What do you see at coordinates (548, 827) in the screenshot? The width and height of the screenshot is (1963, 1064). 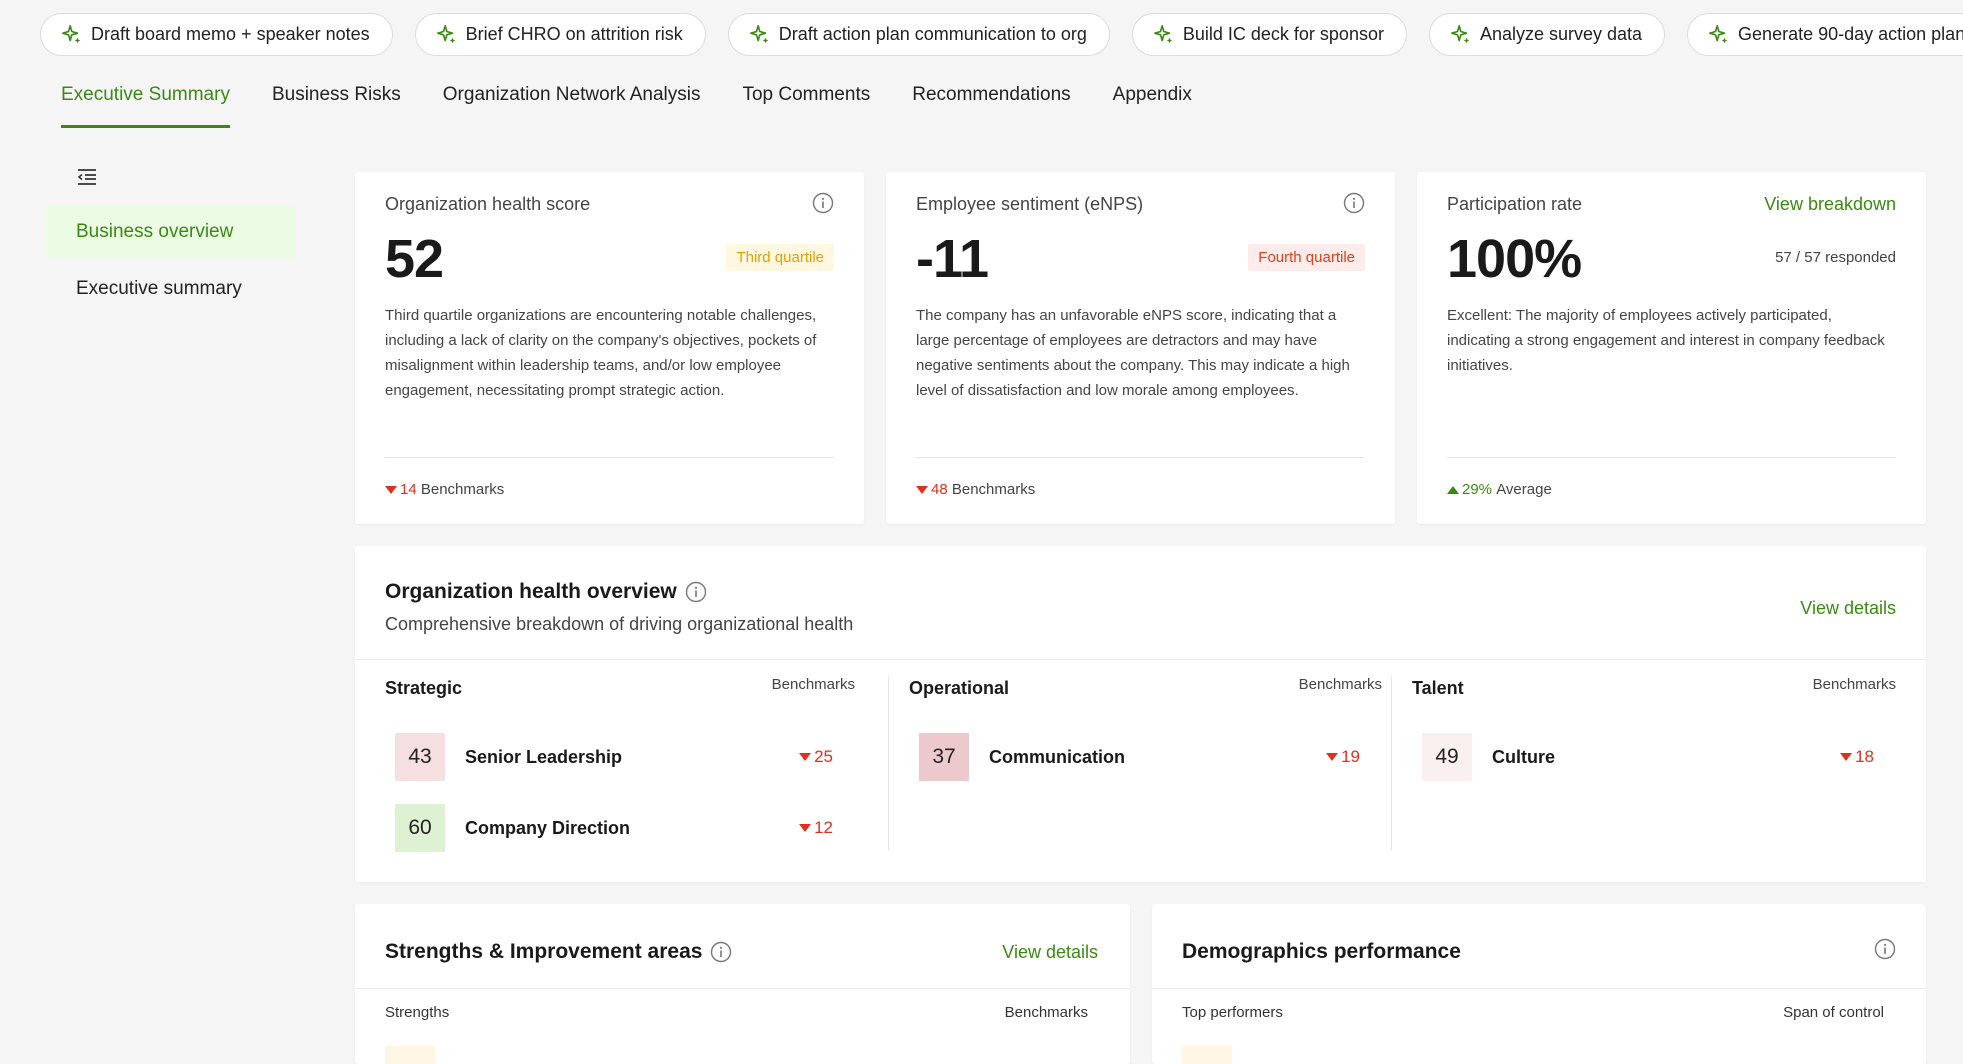 I see `driver-label: Company Direction` at bounding box center [548, 827].